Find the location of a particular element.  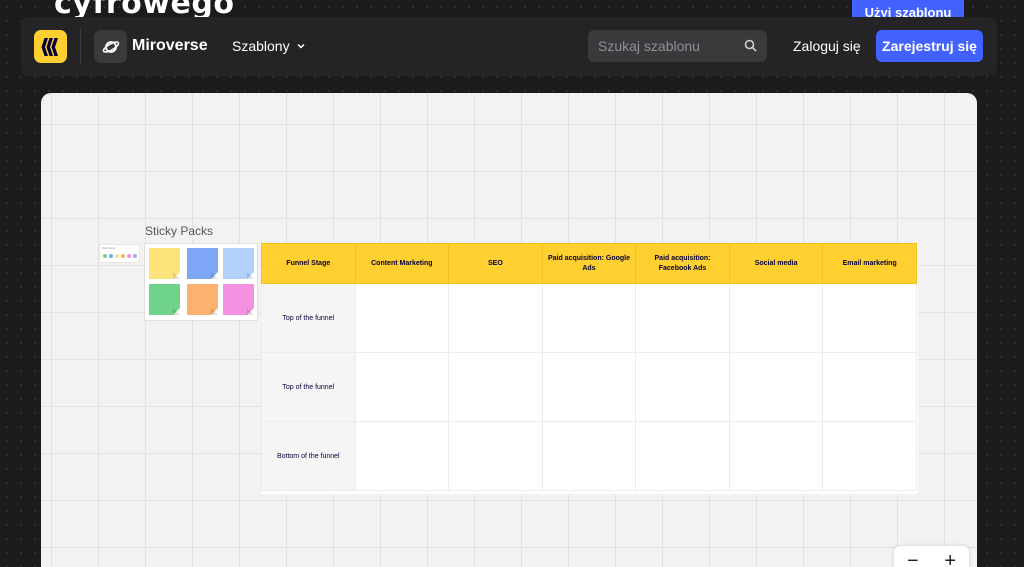

sticky-pack-frame is located at coordinates (201, 282).